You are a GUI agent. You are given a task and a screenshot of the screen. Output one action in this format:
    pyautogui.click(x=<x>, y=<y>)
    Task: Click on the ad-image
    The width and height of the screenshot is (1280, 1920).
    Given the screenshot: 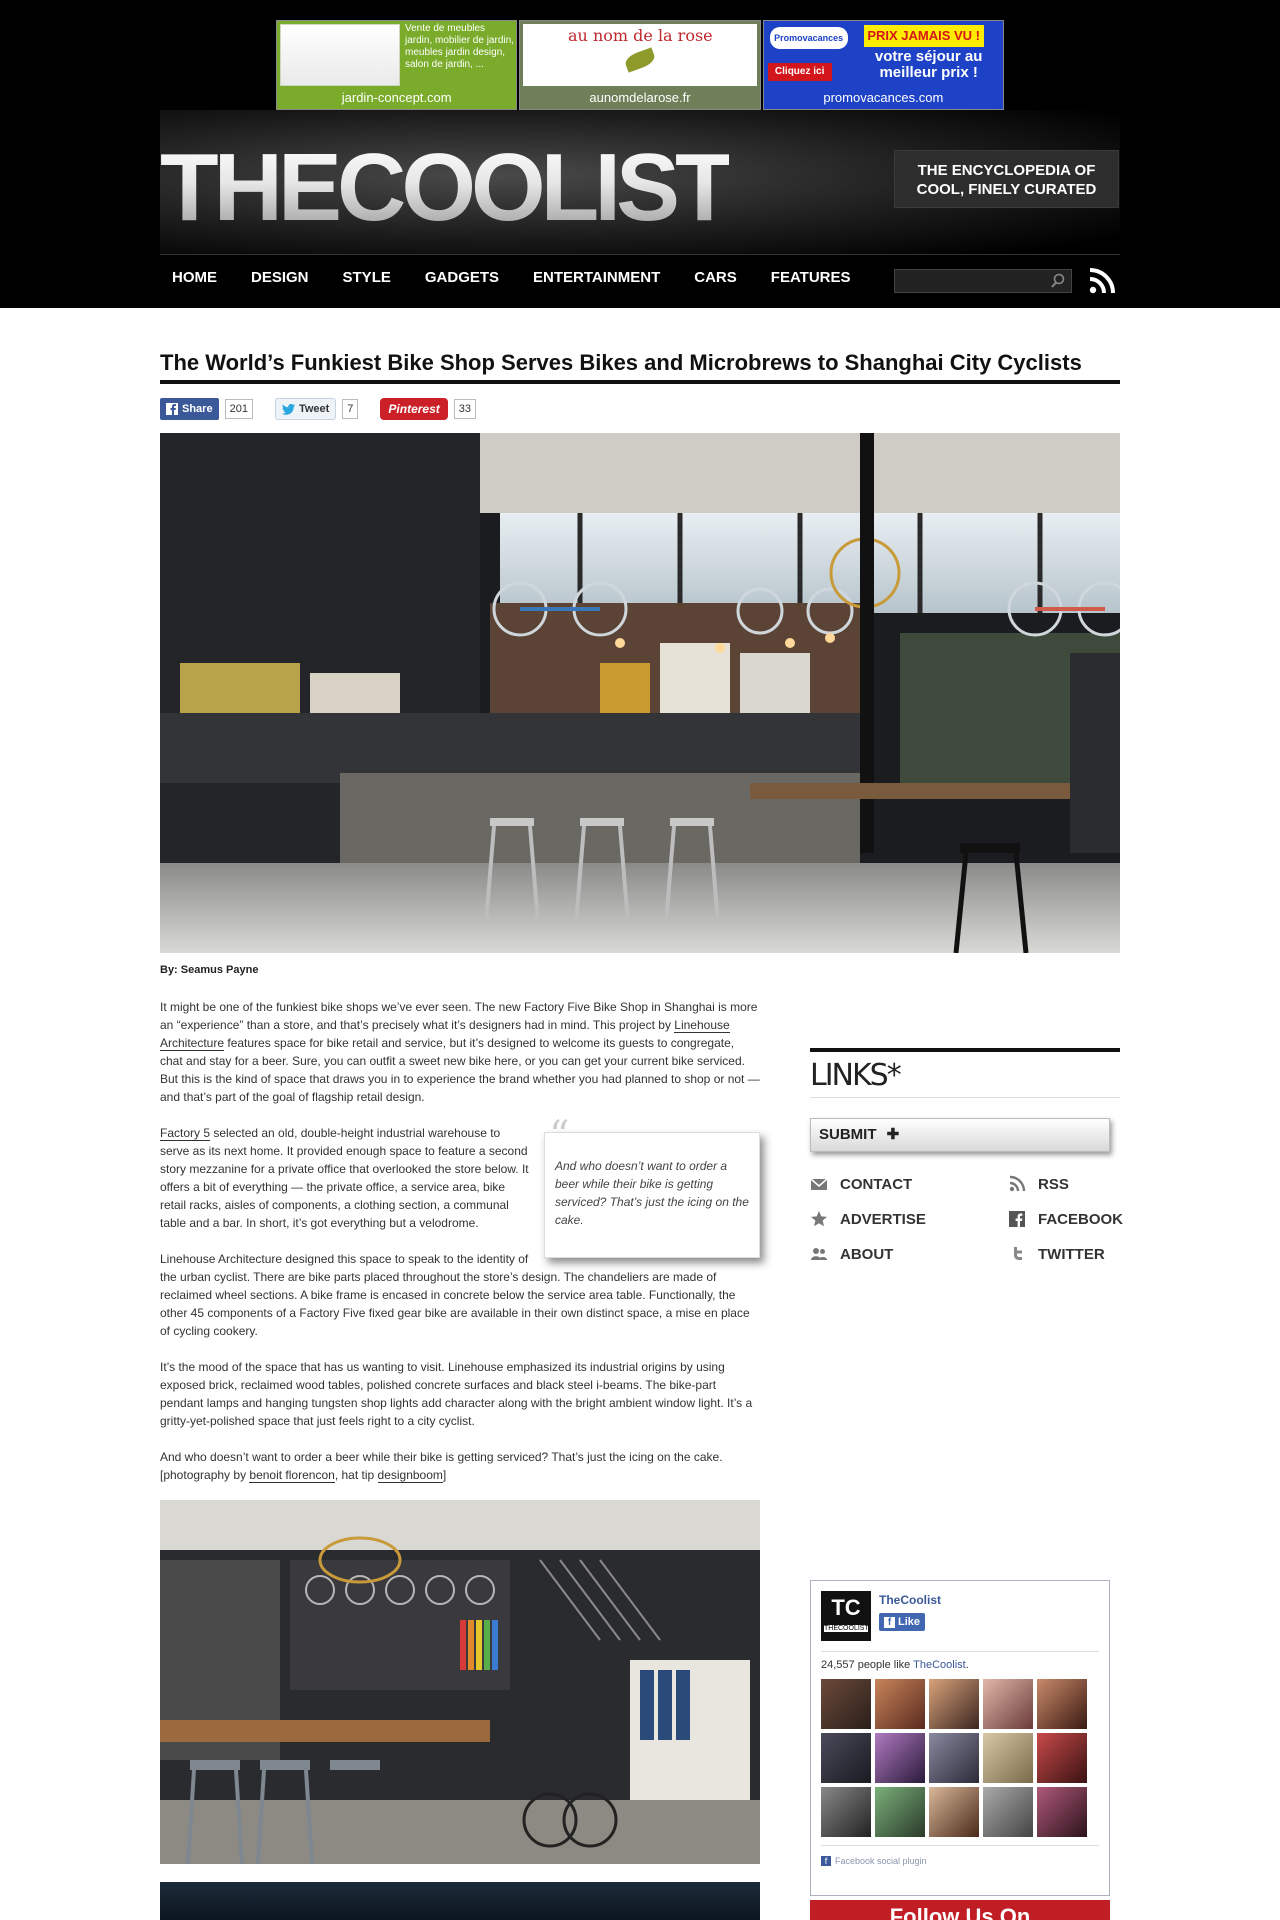 What is the action you would take?
    pyautogui.click(x=340, y=55)
    